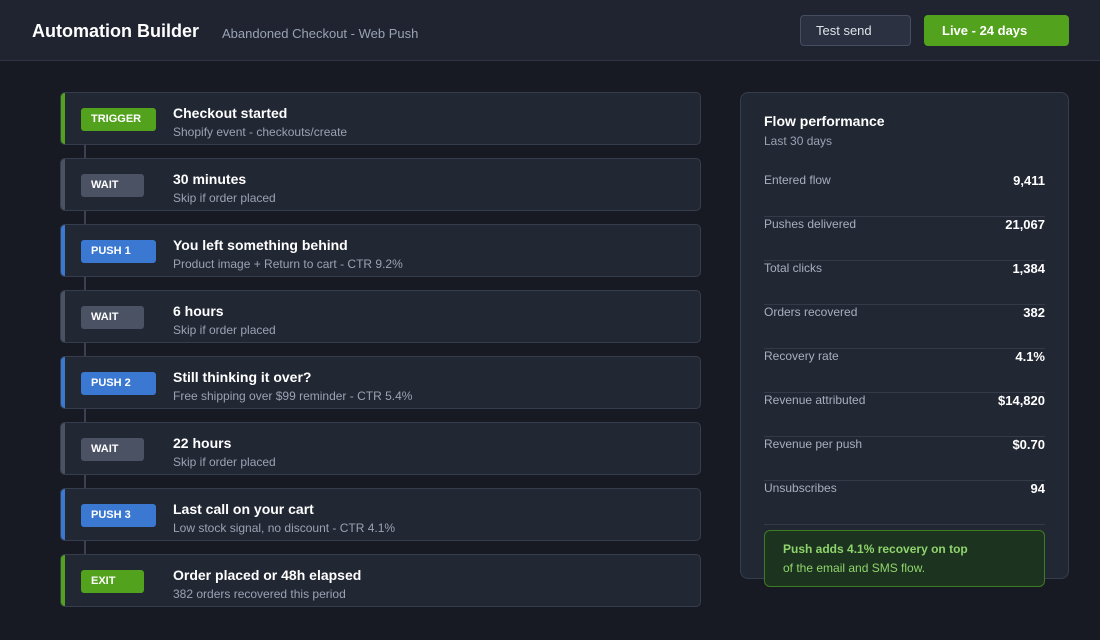 Image resolution: width=1100 pixels, height=640 pixels. Describe the element at coordinates (855, 30) in the screenshot. I see `test-send-button: Test send` at that location.